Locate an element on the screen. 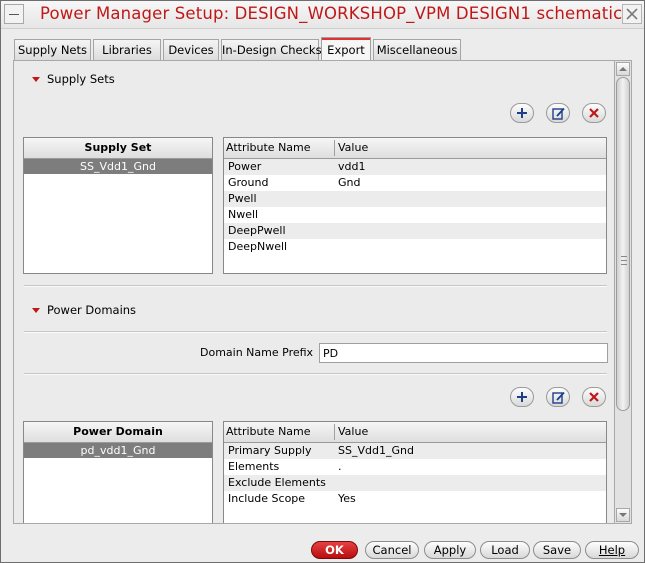 Image resolution: width=645 pixels, height=563 pixels. table-row: DeepPwell is located at coordinates (415, 231).